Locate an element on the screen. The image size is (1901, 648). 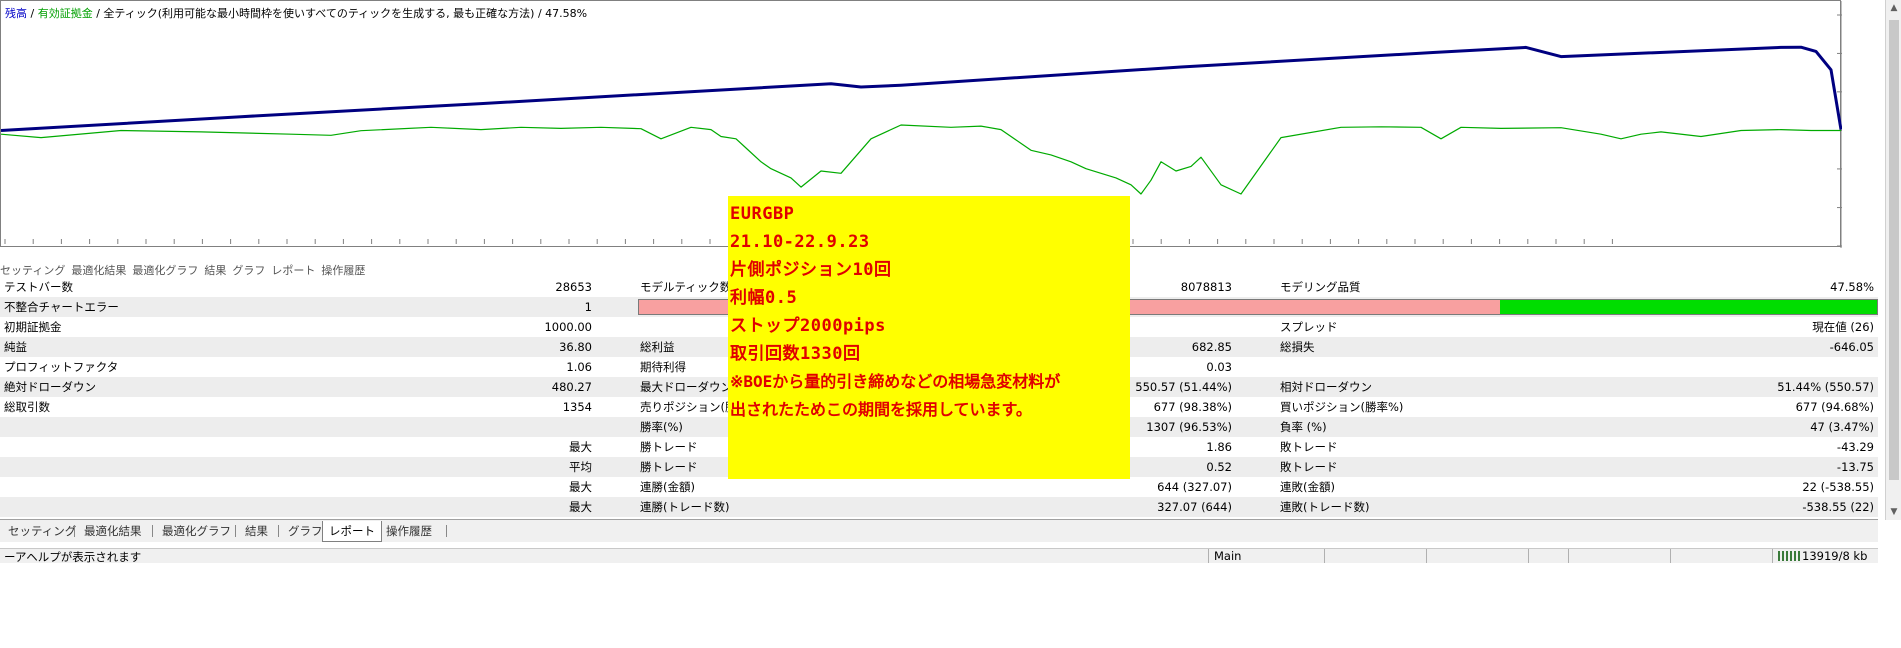
tab-top-label: 最適化グラフ is located at coordinates (165, 269).